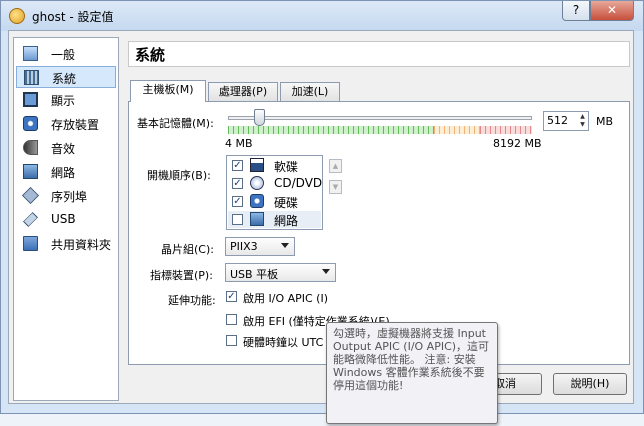  I want to click on pointing-device-label: 指標裝置(P):, so click(181, 275).